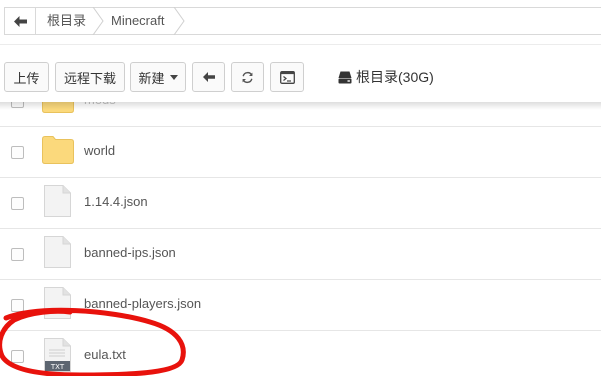 Image resolution: width=601 pixels, height=376 pixels. I want to click on refresh-icon, so click(247, 77).